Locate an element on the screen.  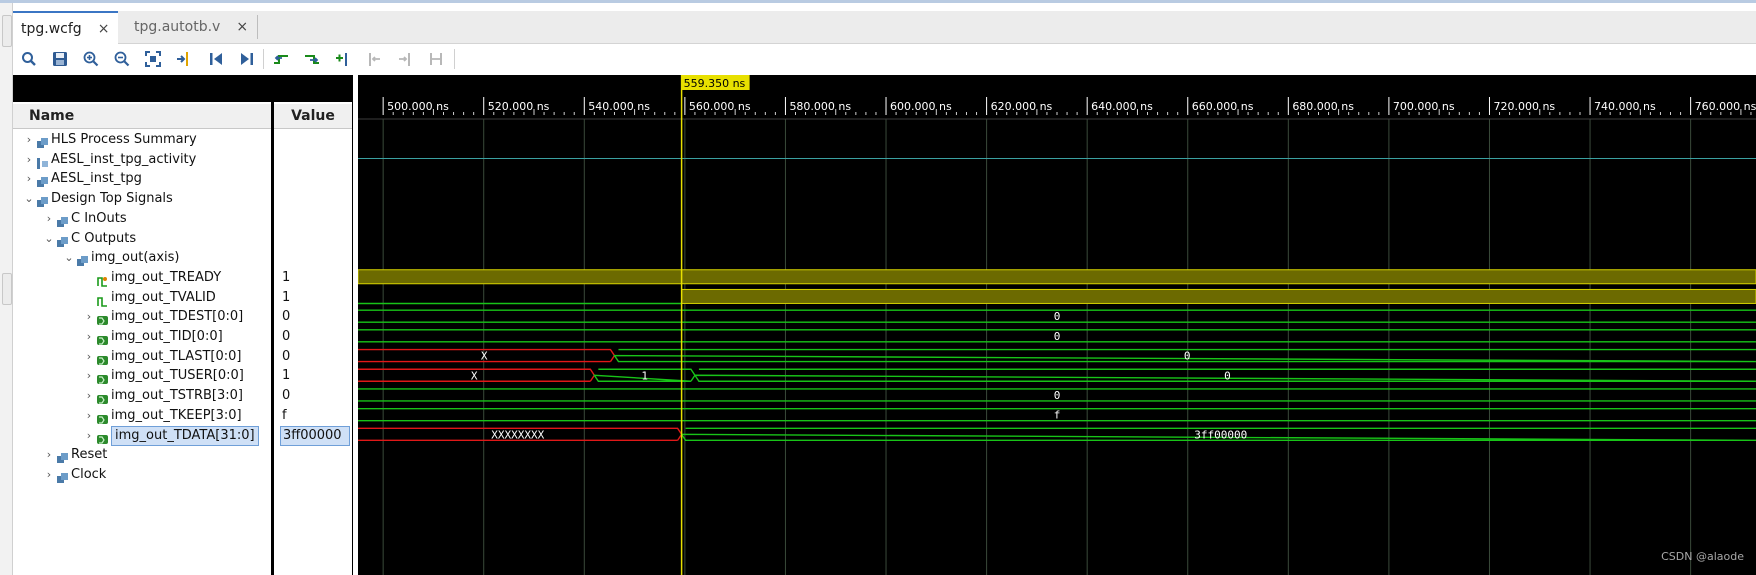
watermark: CSDN @alaode is located at coordinates (1702, 556).